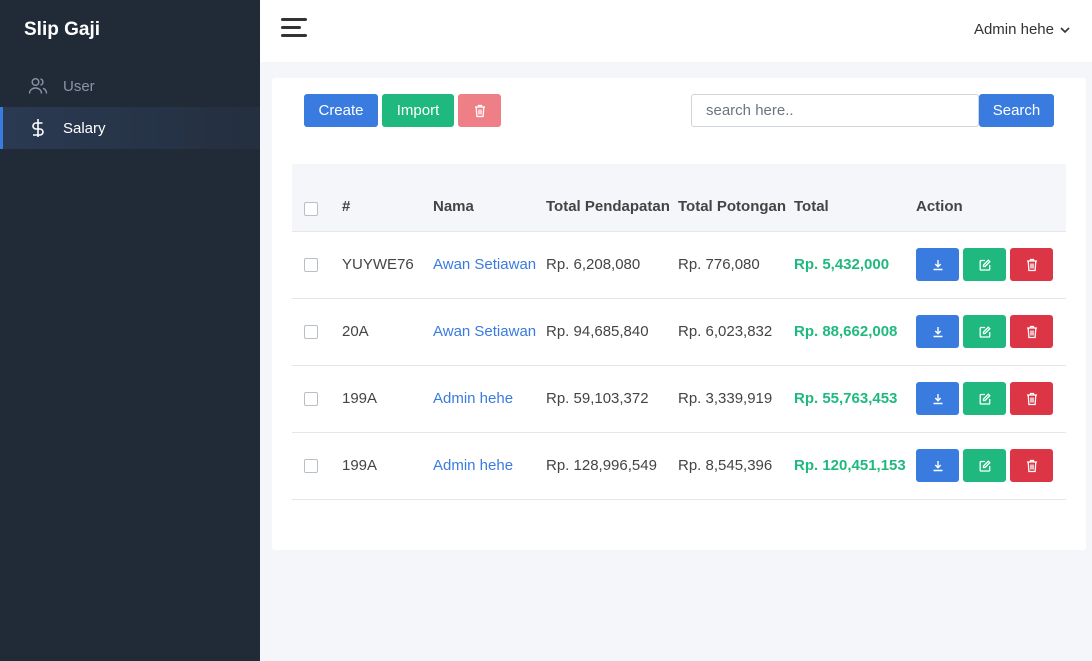 This screenshot has height=661, width=1092. What do you see at coordinates (387, 332) in the screenshot?
I see `cell-id: 20A` at bounding box center [387, 332].